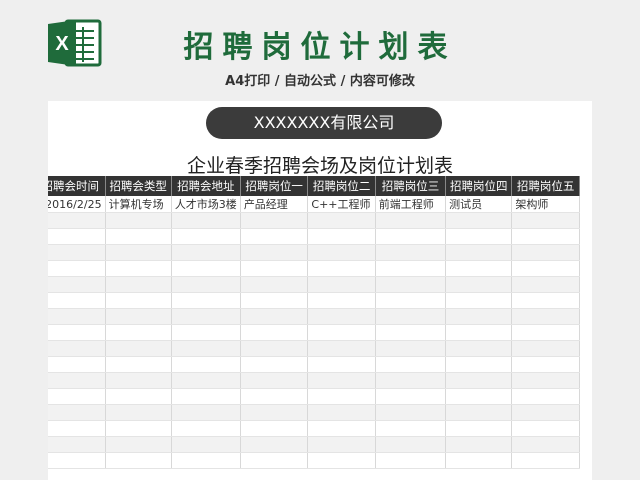  I want to click on table-cell: 人才市场3楼, so click(206, 204).